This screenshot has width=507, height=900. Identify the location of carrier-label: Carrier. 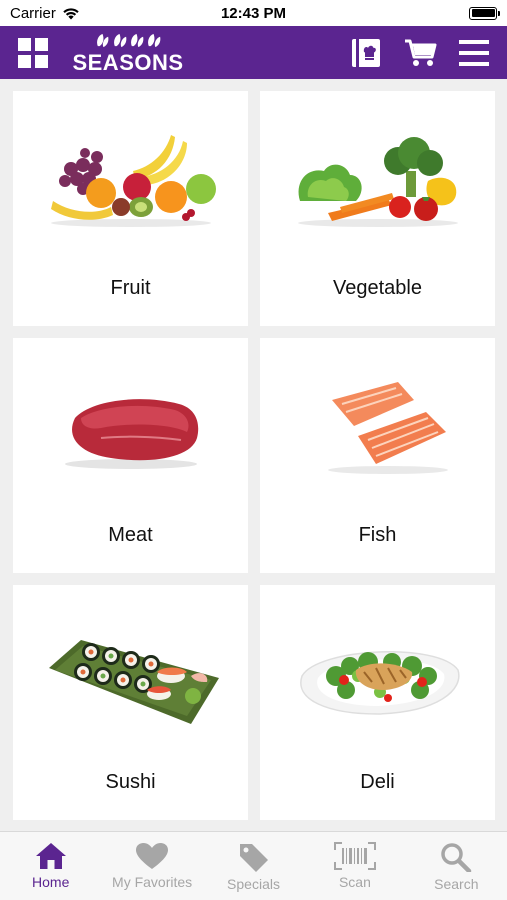
(33, 13).